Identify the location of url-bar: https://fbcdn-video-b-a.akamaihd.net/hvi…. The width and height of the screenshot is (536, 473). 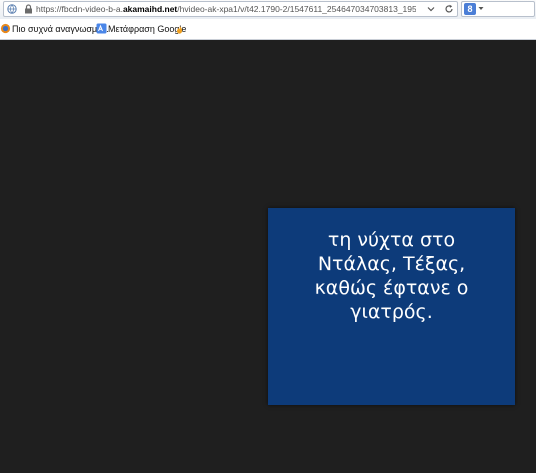
(230, 9).